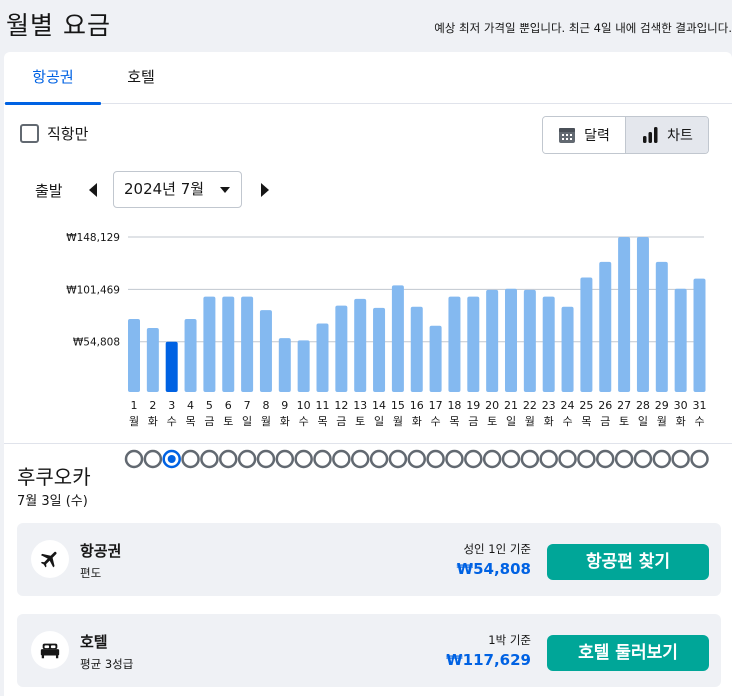 This screenshot has height=696, width=732. Describe the element at coordinates (530, 405) in the screenshot. I see `day-number-label: 22` at that location.